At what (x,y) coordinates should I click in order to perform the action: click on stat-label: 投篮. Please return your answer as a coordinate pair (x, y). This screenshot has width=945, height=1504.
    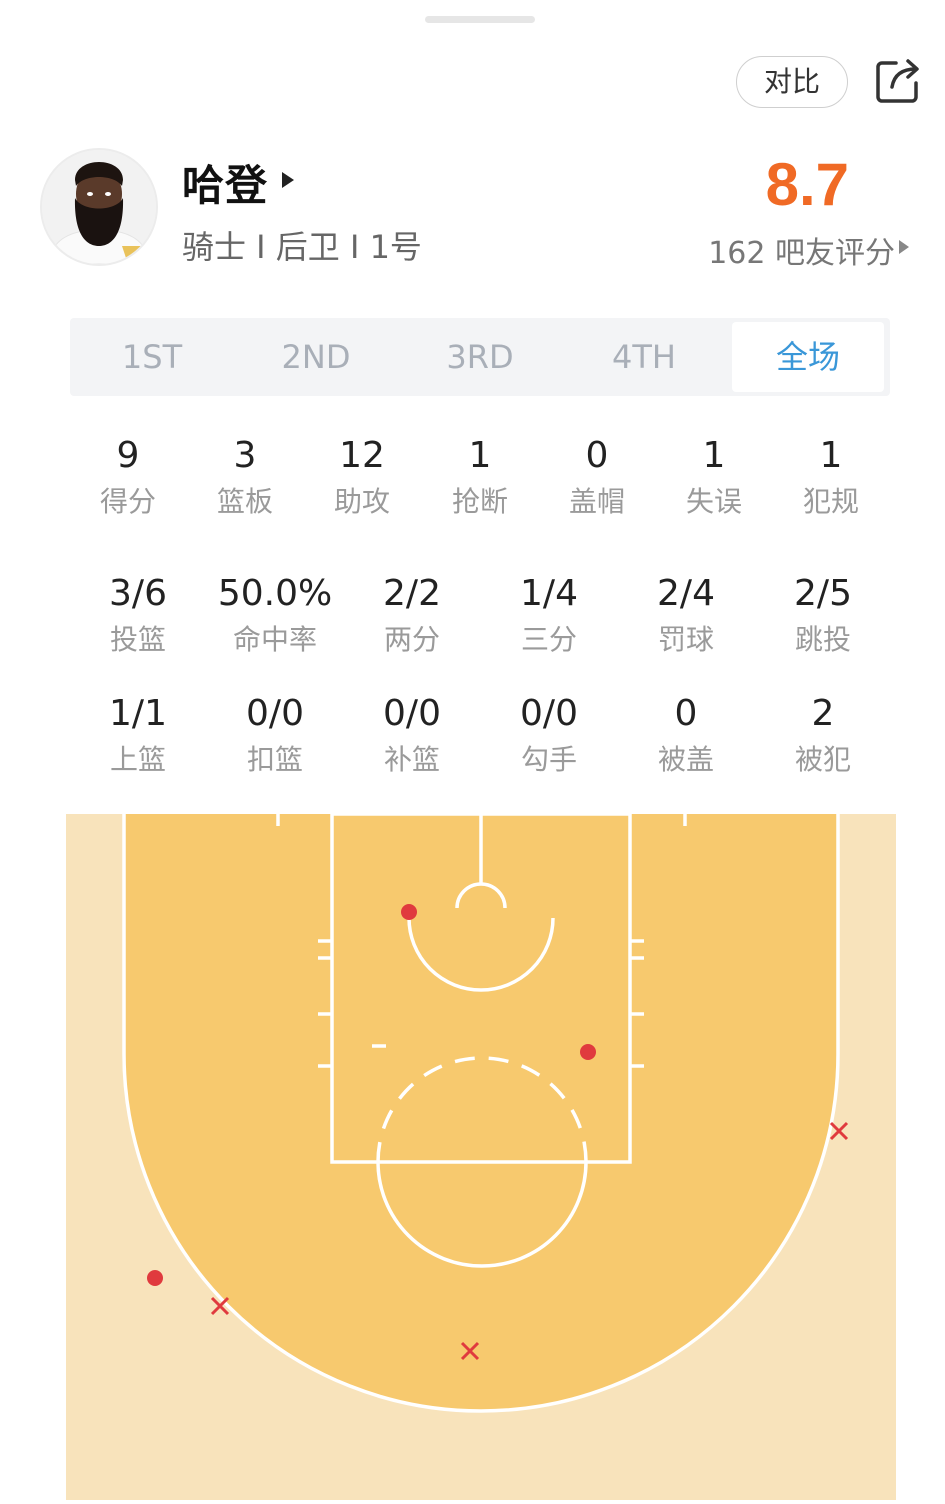
    Looking at the image, I should click on (137, 639).